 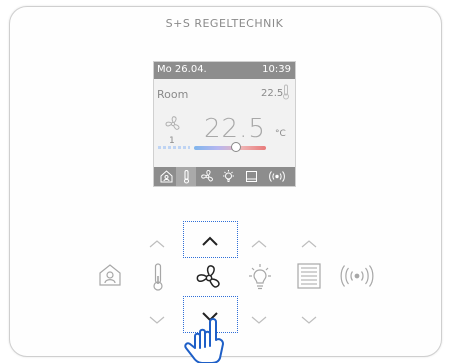 I want to click on screen-blinds-icon, so click(x=251, y=176).